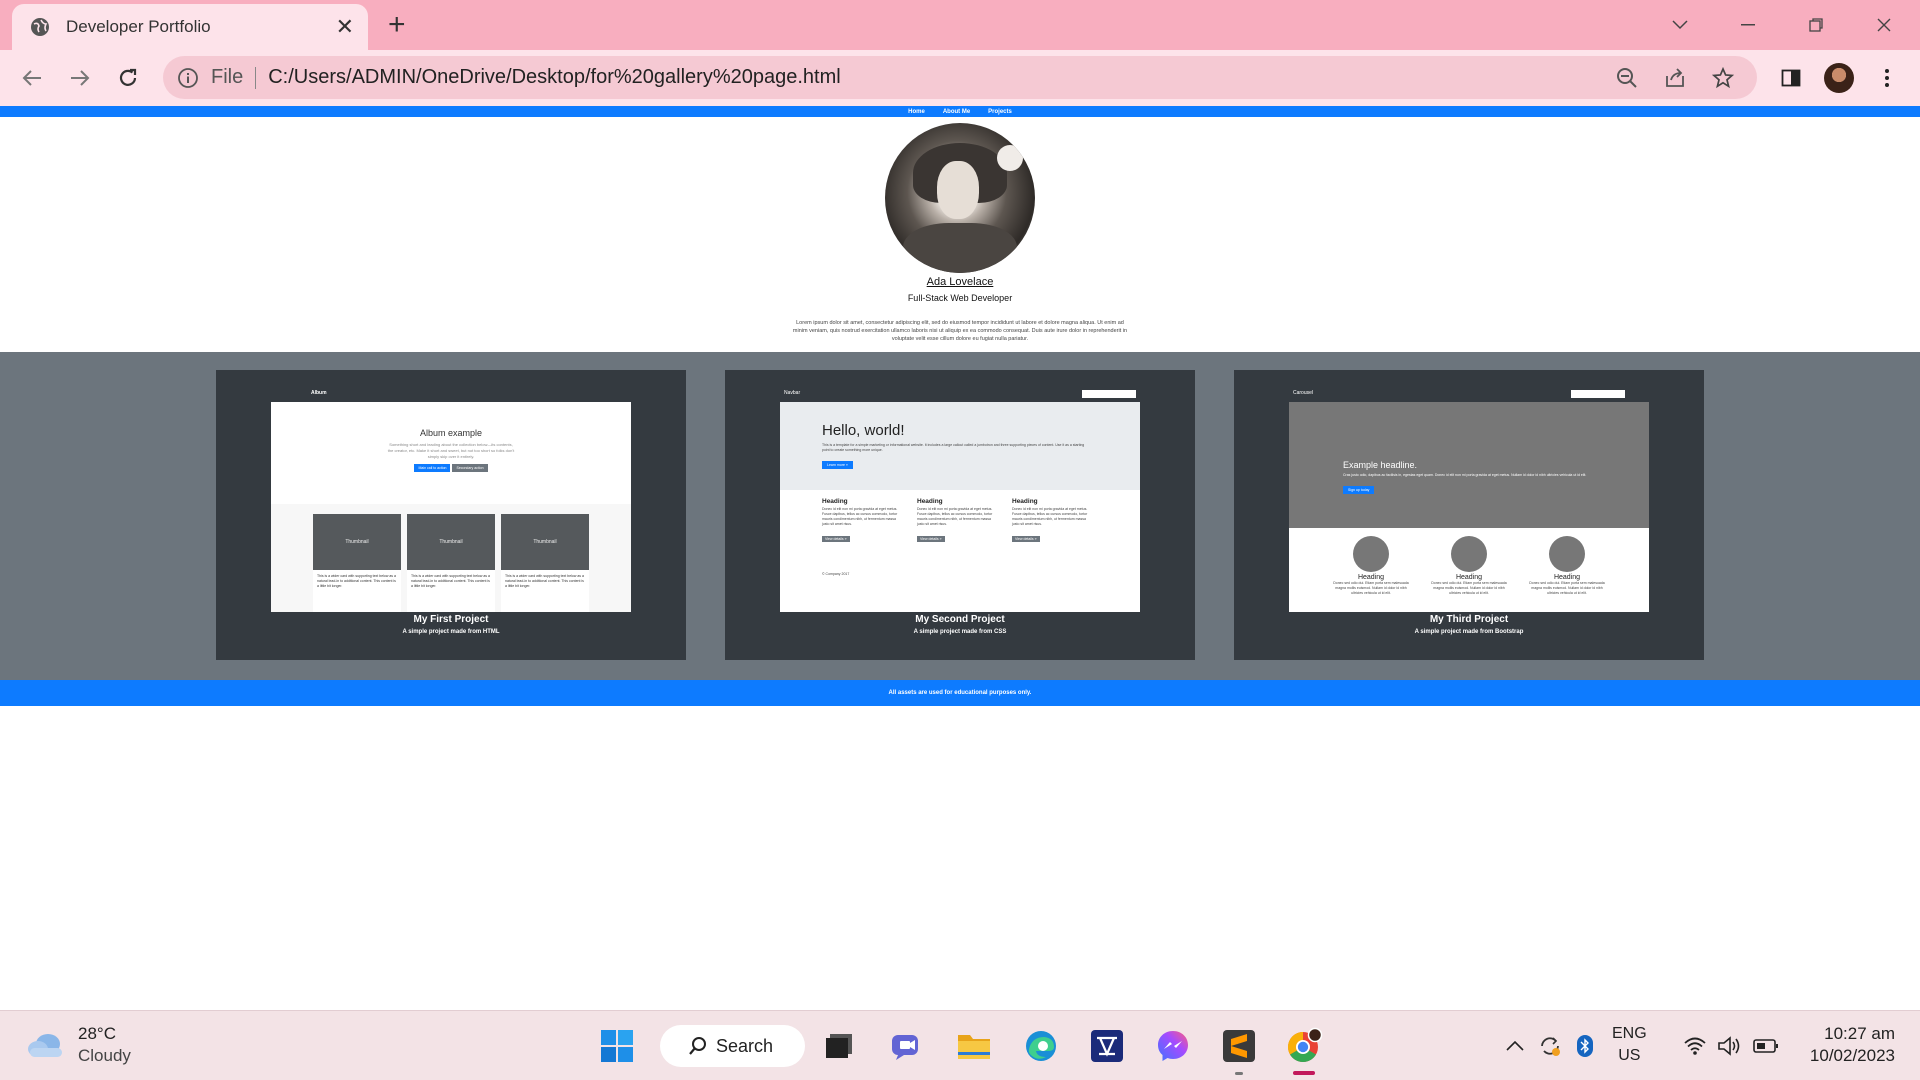 The image size is (1920, 1080). I want to click on running-indicator, so click(1239, 1073).